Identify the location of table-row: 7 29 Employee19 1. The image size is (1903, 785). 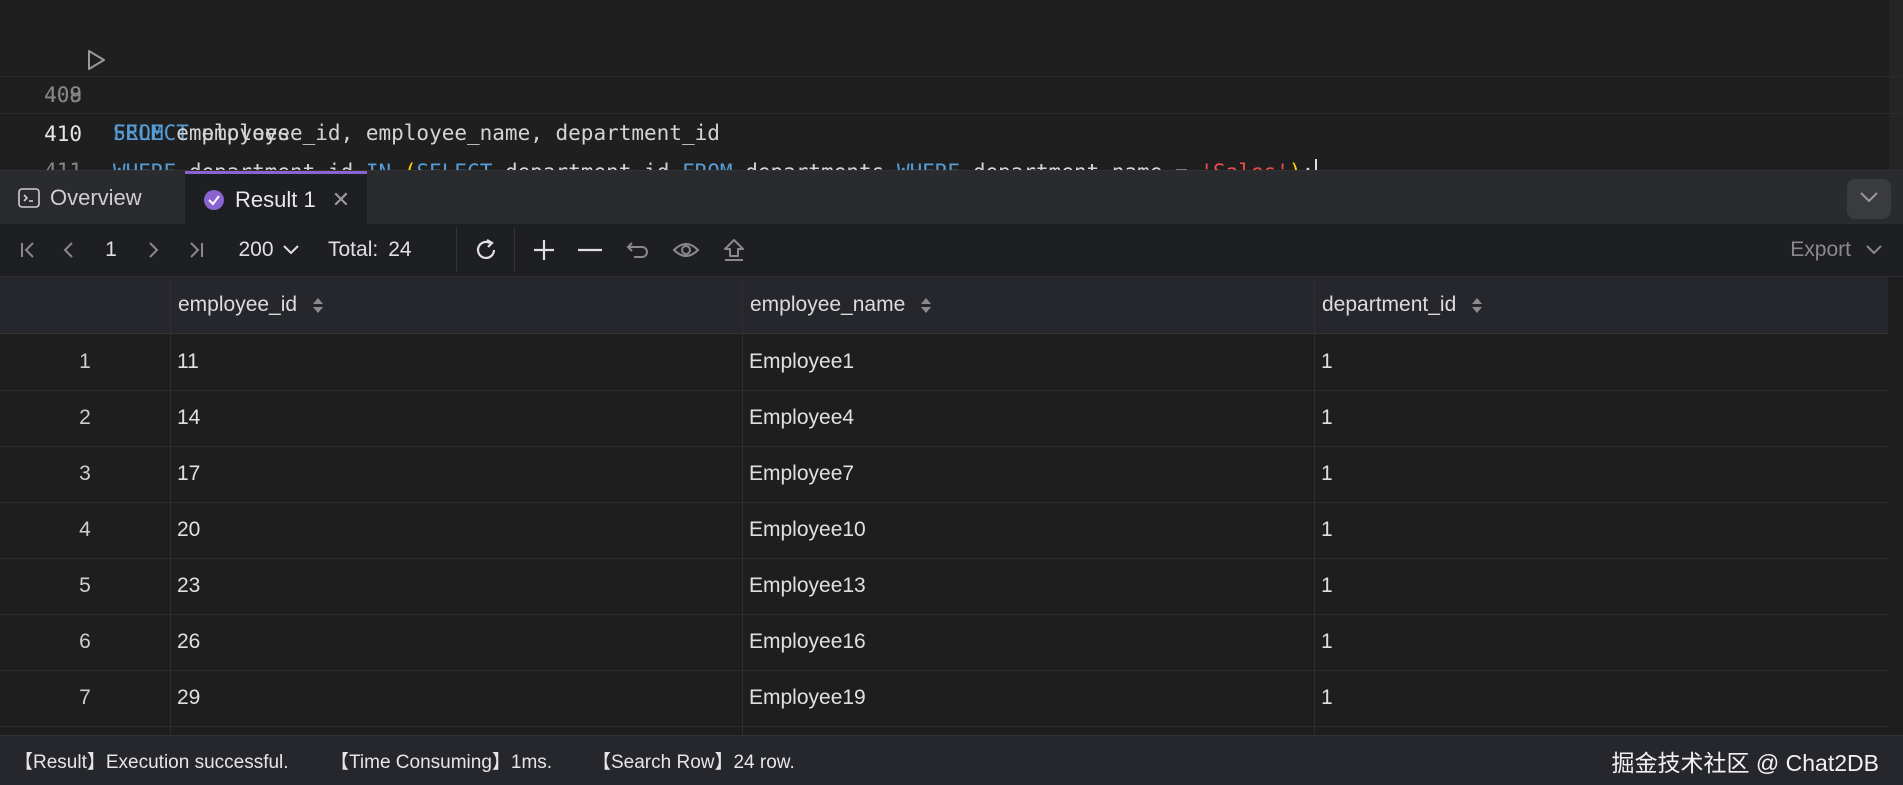
(944, 698).